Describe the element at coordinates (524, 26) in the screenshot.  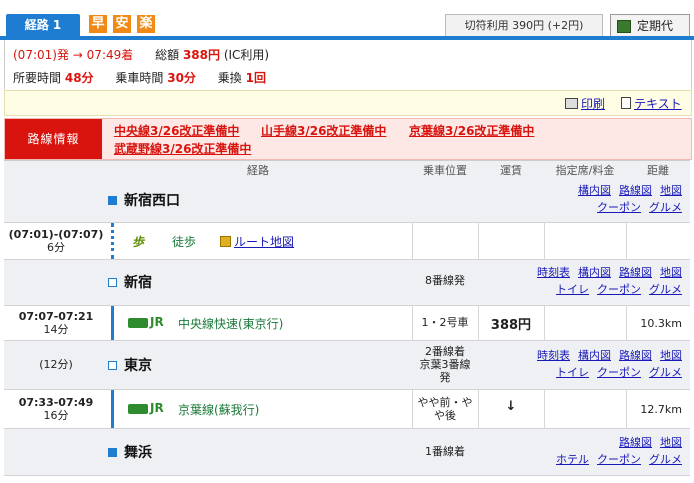
I see `ticket-fare-box: 切符利用 390円 (+2円)` at that location.